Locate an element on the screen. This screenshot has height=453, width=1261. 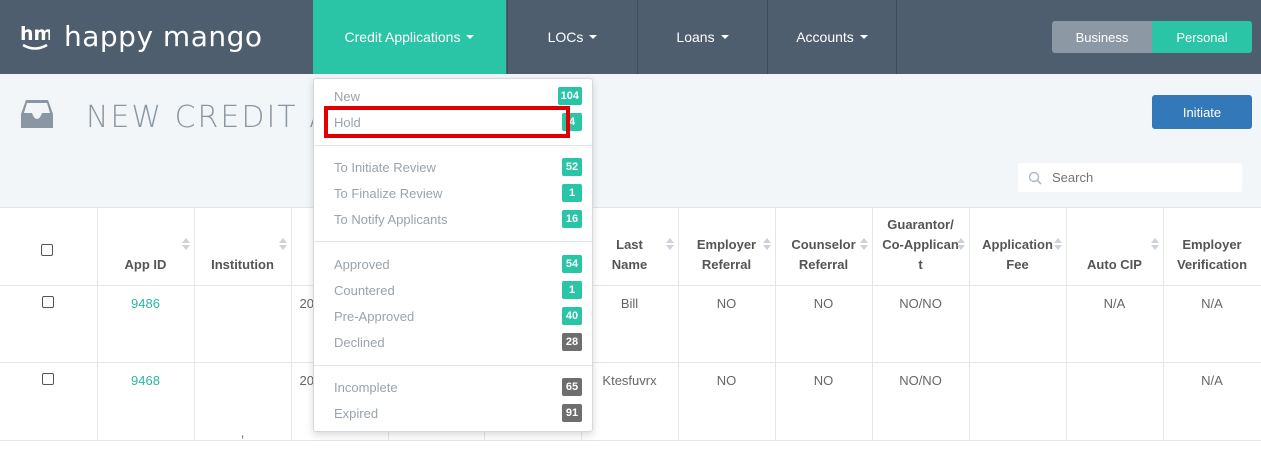
guarantor-header-label-3: t is located at coordinates (920, 264).